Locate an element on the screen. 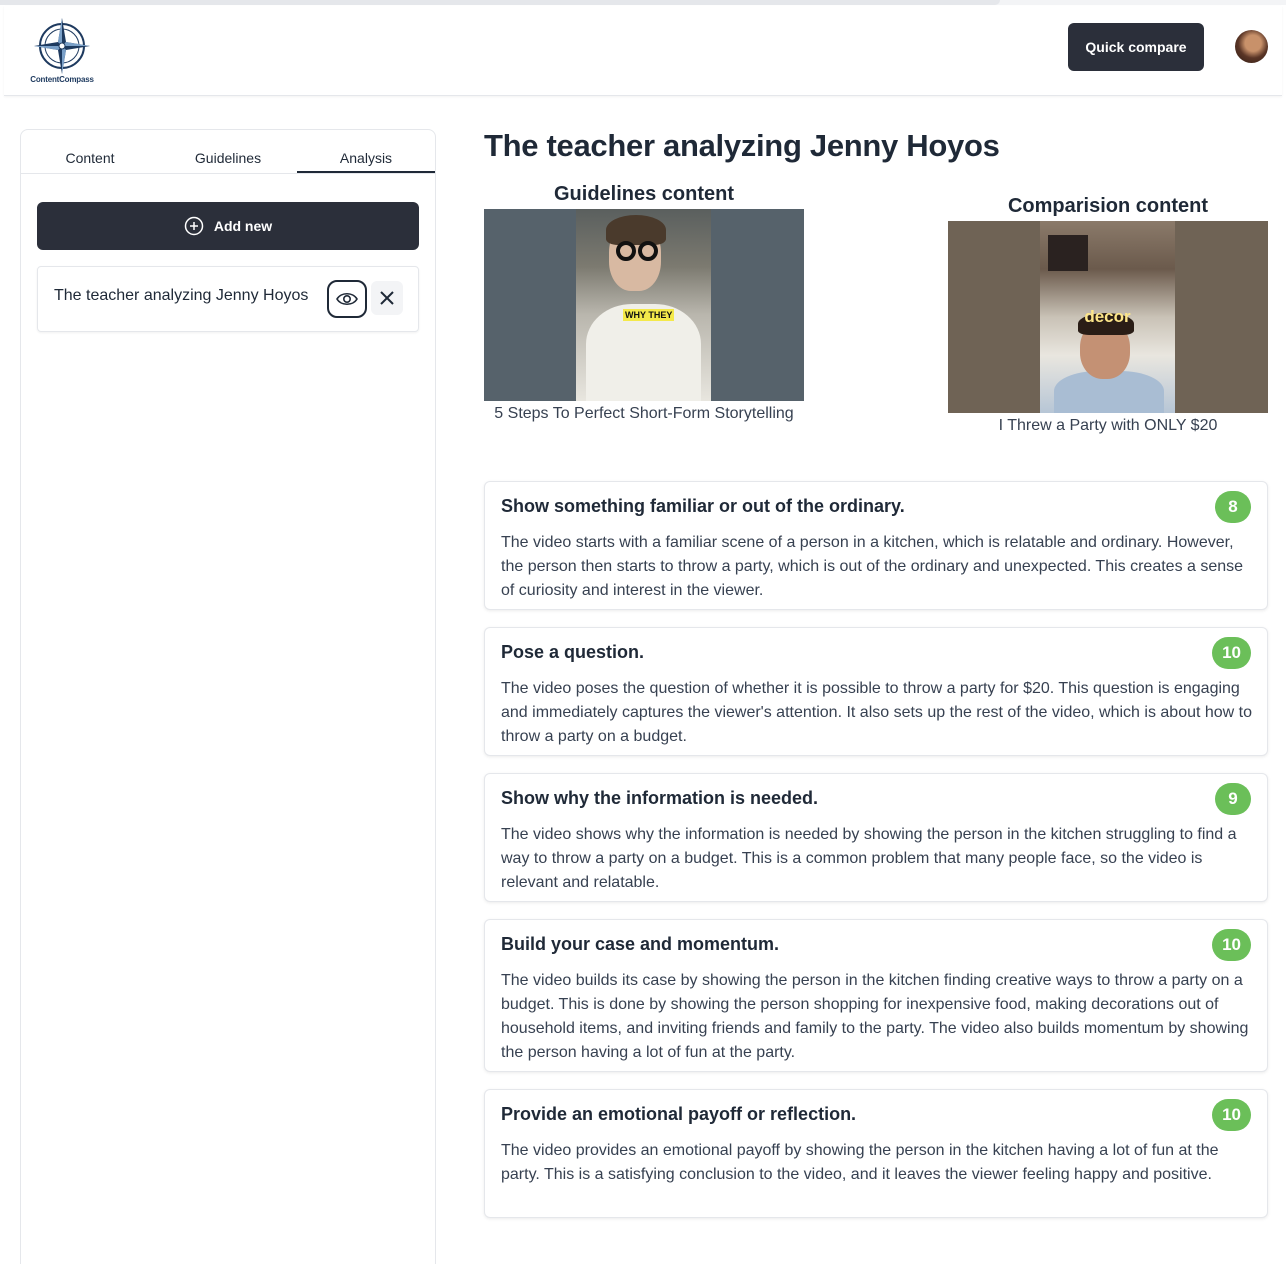 This screenshot has height=1264, width=1286. list-item: The teacher analyzing Jenny Hoyos is located at coordinates (228, 299).